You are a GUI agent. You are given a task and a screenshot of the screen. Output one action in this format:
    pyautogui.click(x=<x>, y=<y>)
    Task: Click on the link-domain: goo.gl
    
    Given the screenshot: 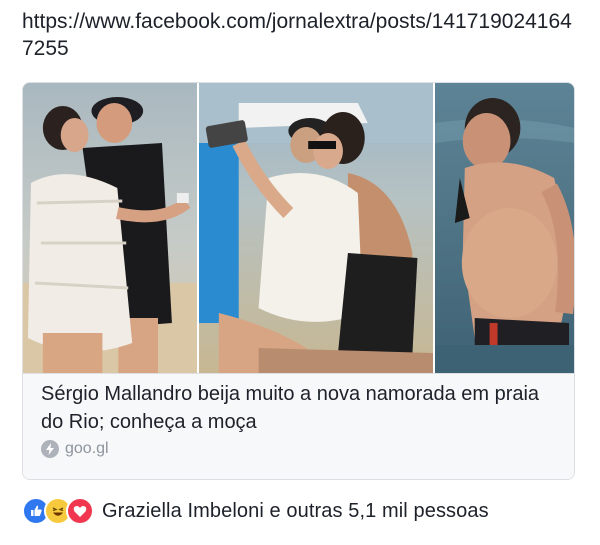 What is the action you would take?
    pyautogui.click(x=75, y=449)
    